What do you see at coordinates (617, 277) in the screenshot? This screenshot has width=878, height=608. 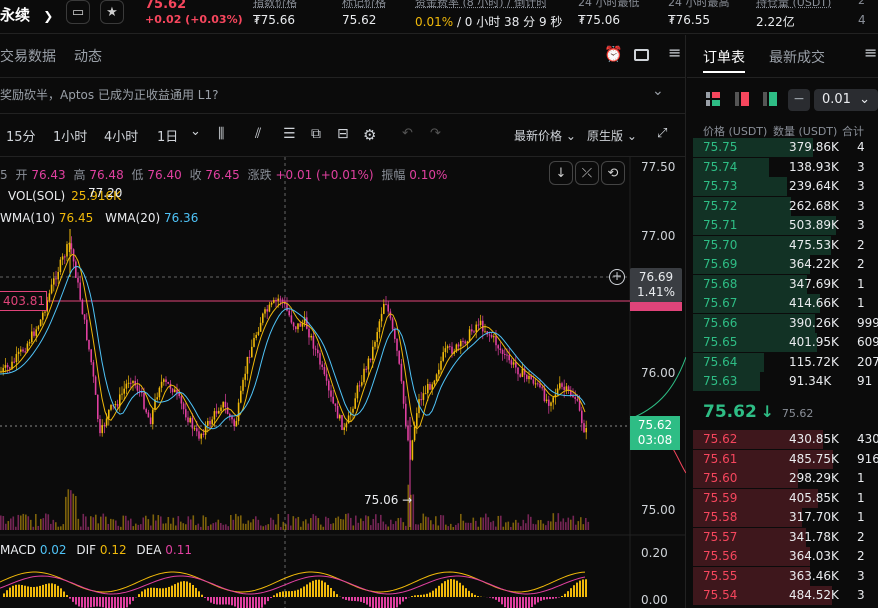 I see `crosshair-add-icon: +` at bounding box center [617, 277].